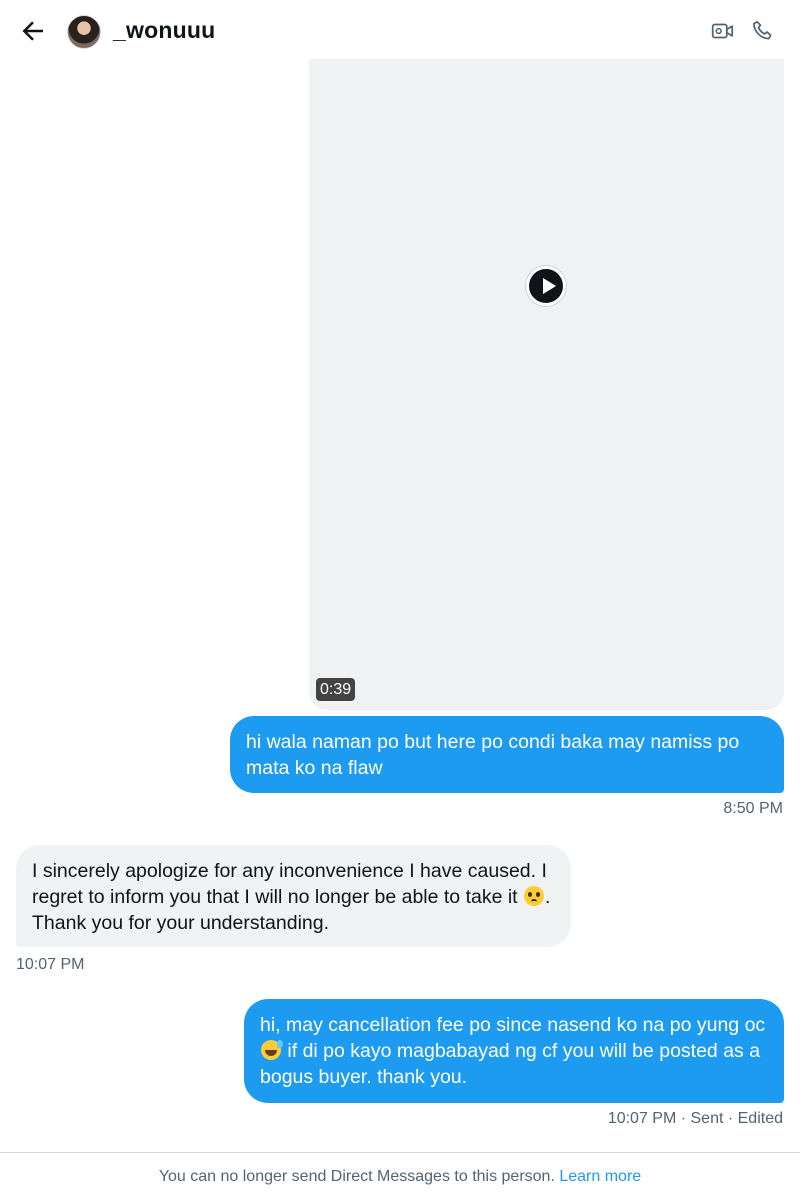  Describe the element at coordinates (400, 30) in the screenshot. I see `conversation-header: _wonuuu` at that location.